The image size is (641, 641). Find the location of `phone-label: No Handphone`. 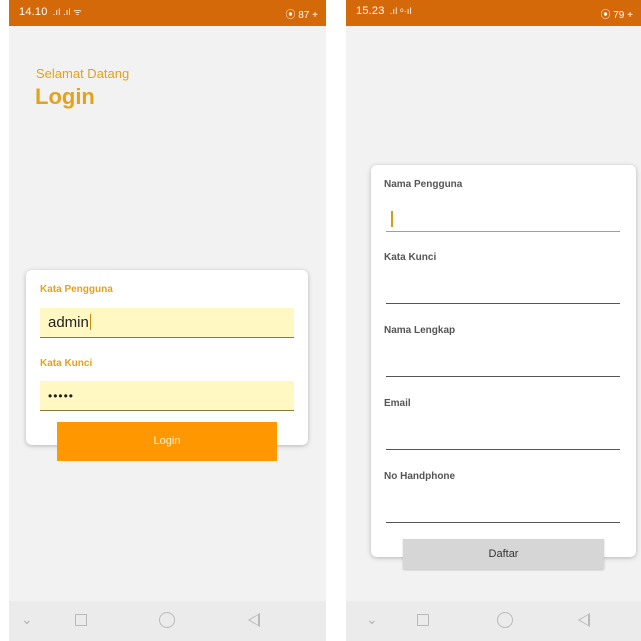

phone-label: No Handphone is located at coordinates (420, 476).